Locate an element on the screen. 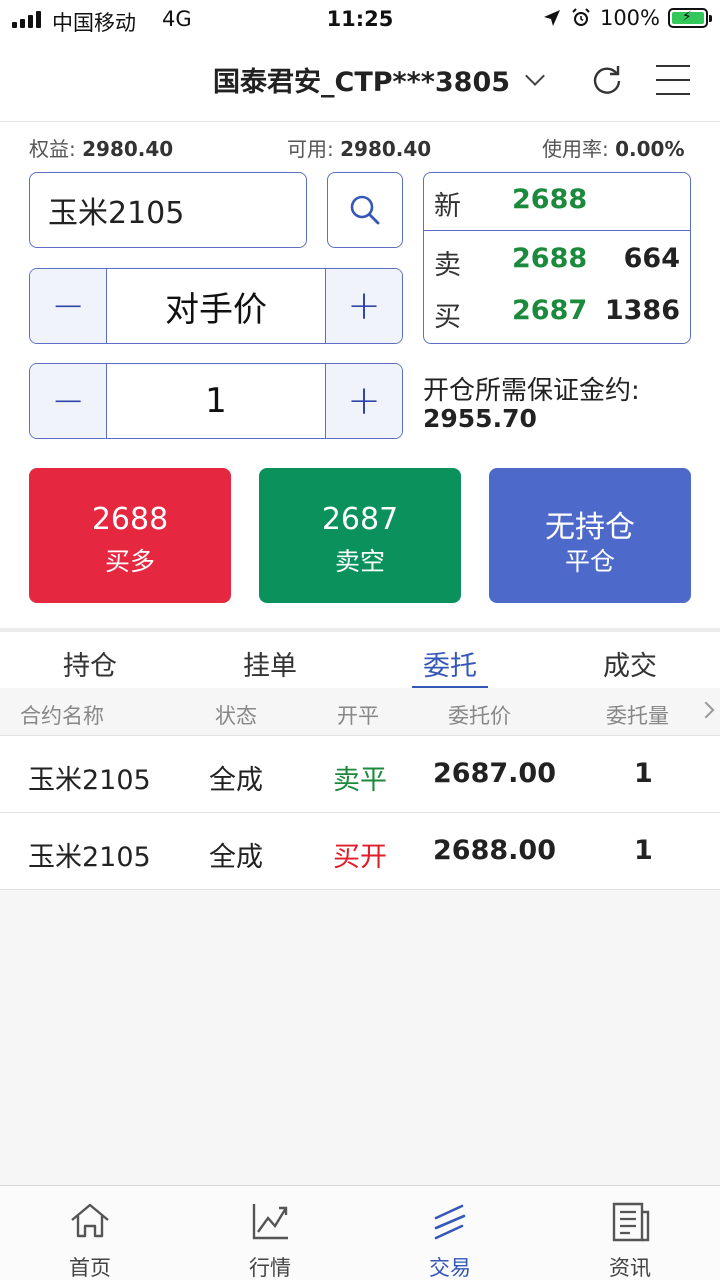 This screenshot has height=1280, width=720. contract-value: 玉米2105 is located at coordinates (116, 213).